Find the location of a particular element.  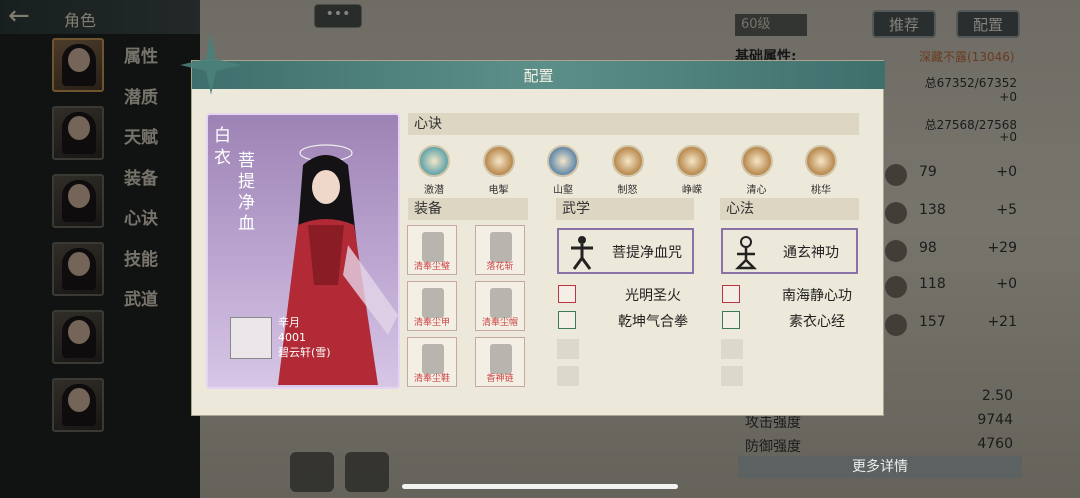

equipment-header: 装备 is located at coordinates (468, 209).